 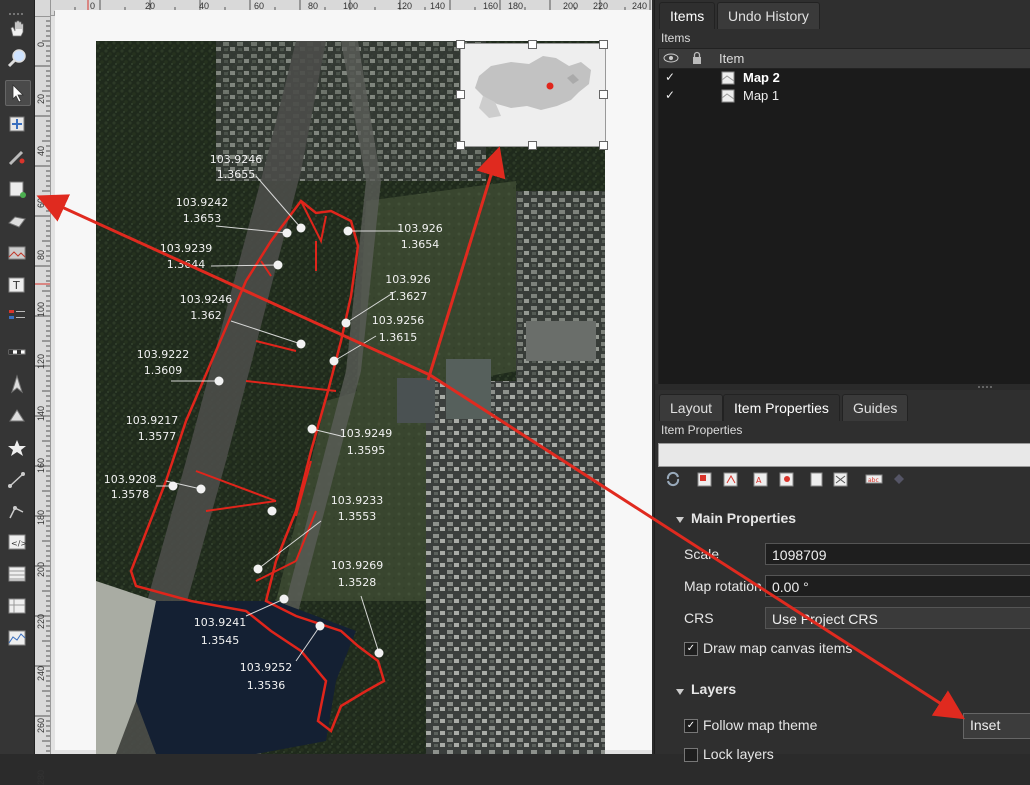 I want to click on tab-item-properties: Item Properties, so click(x=781, y=407).